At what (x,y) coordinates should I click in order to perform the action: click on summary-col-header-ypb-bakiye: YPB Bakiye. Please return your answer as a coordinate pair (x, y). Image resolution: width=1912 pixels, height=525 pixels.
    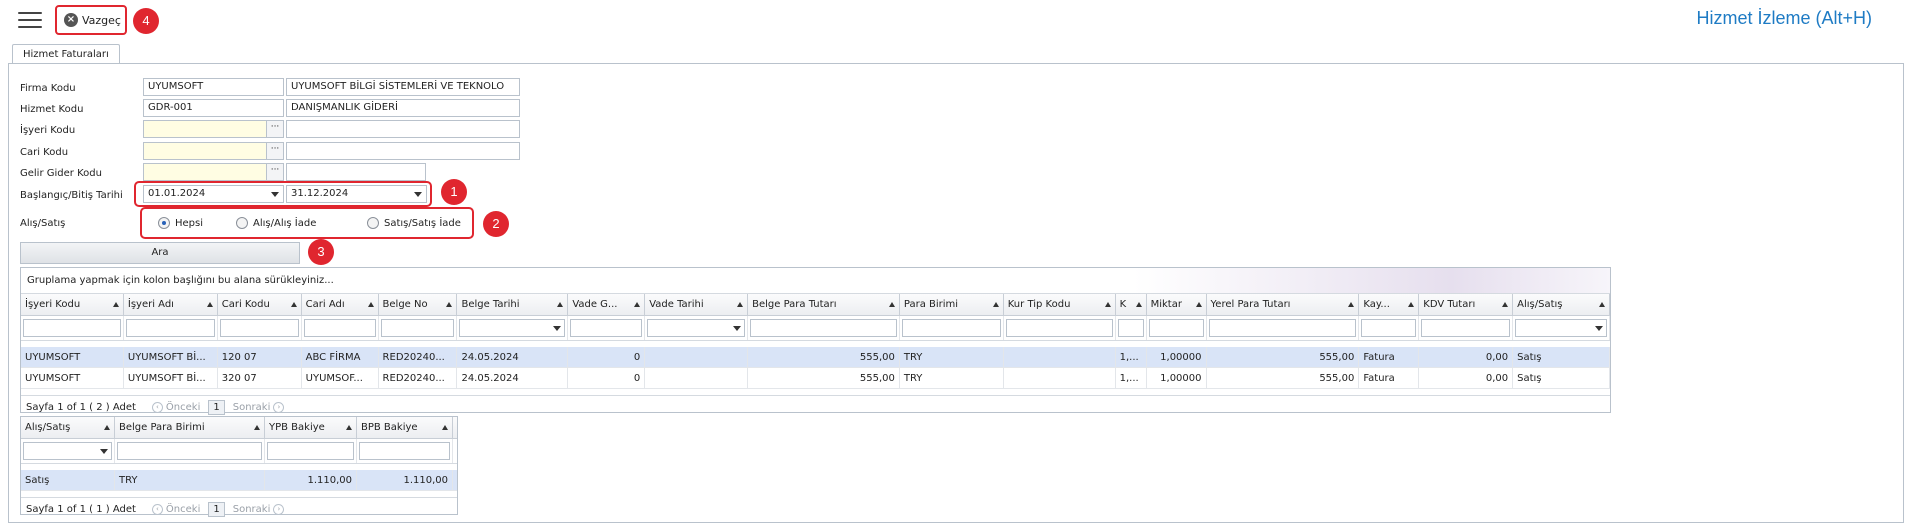
    Looking at the image, I should click on (311, 427).